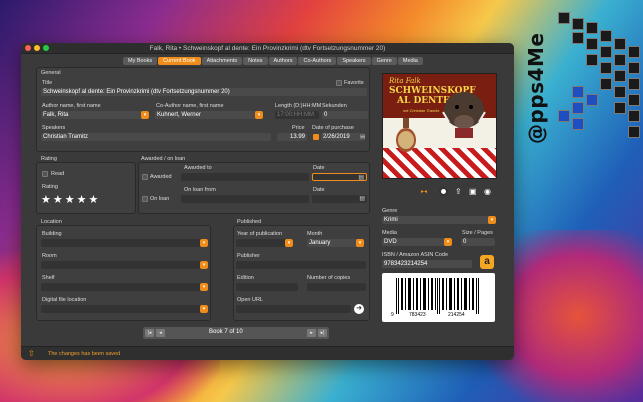 This screenshot has width=643, height=402. Describe the element at coordinates (160, 333) in the screenshot. I see `prev-record-button: ◂` at that location.